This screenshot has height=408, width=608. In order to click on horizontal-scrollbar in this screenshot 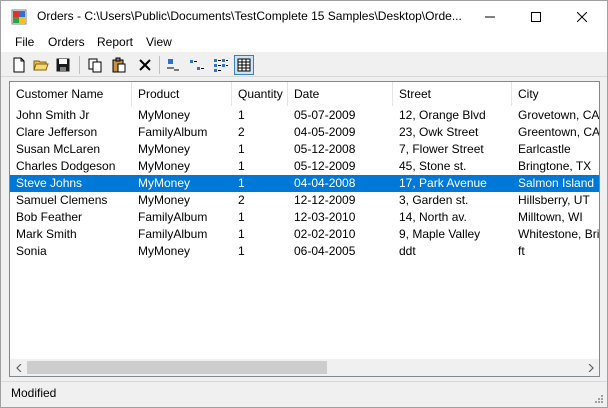, I will do `click(304, 367)`.